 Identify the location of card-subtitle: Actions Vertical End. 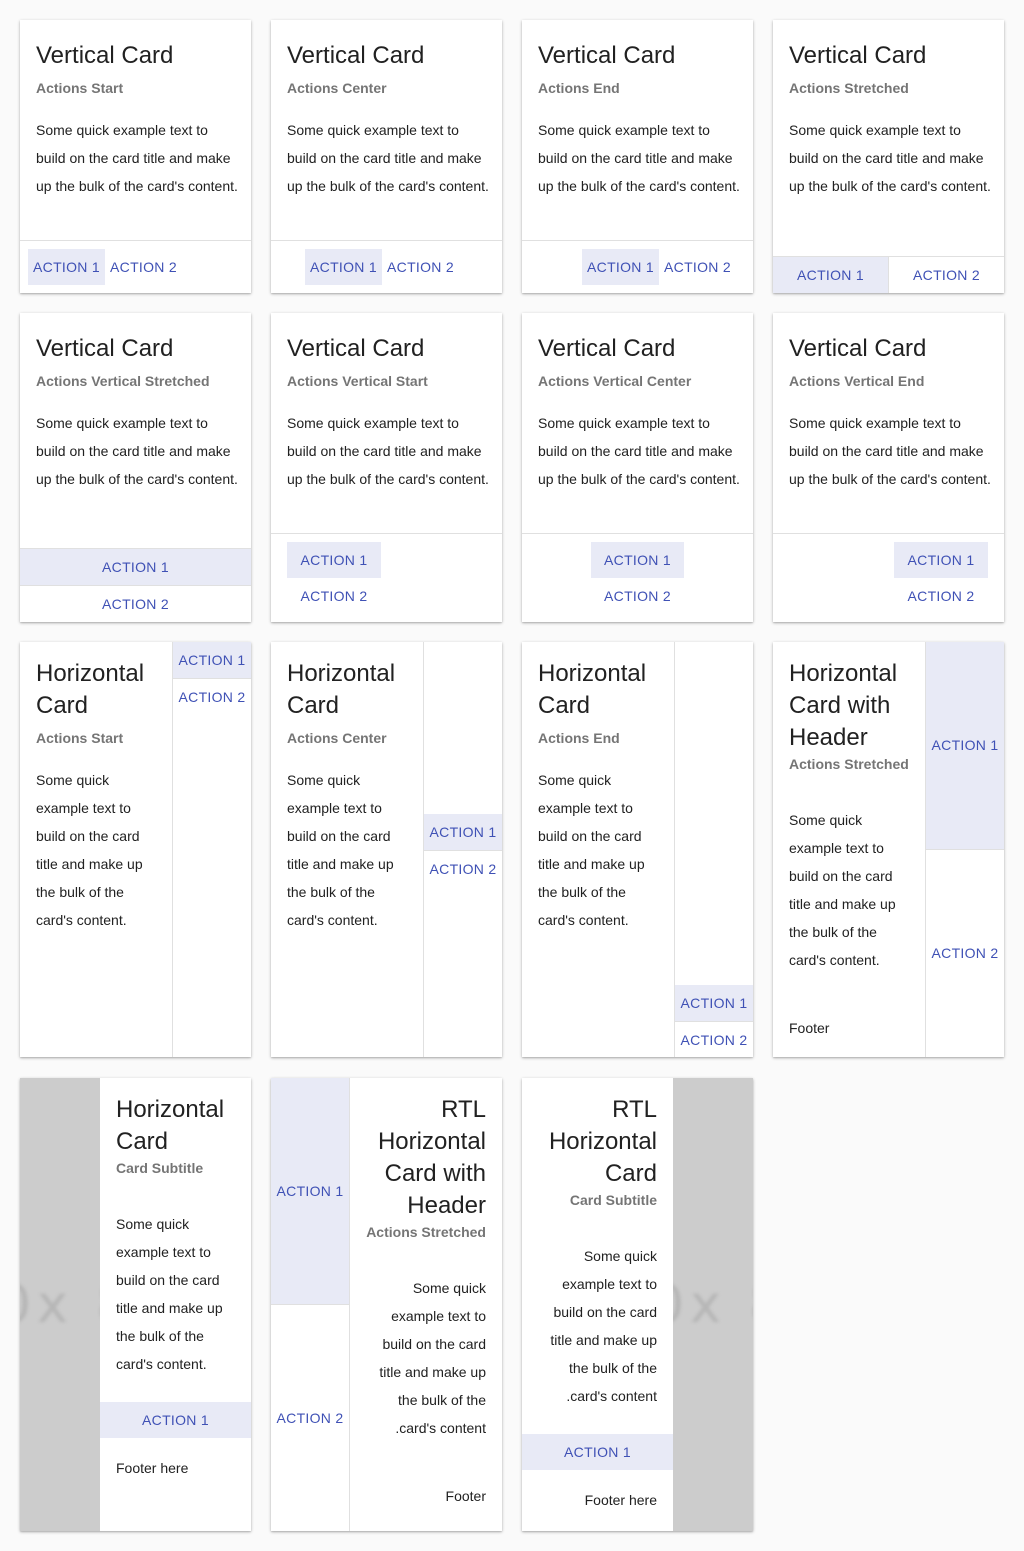
(857, 381).